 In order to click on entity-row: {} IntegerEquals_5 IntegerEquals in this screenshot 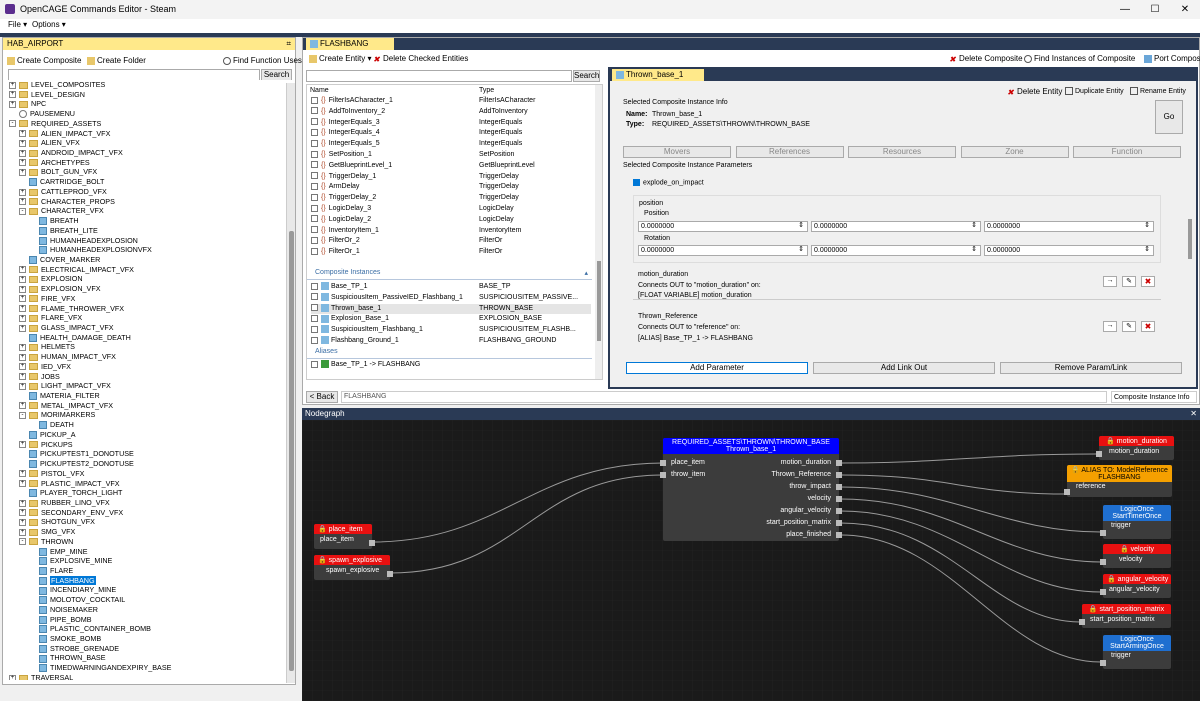, I will do `click(451, 144)`.